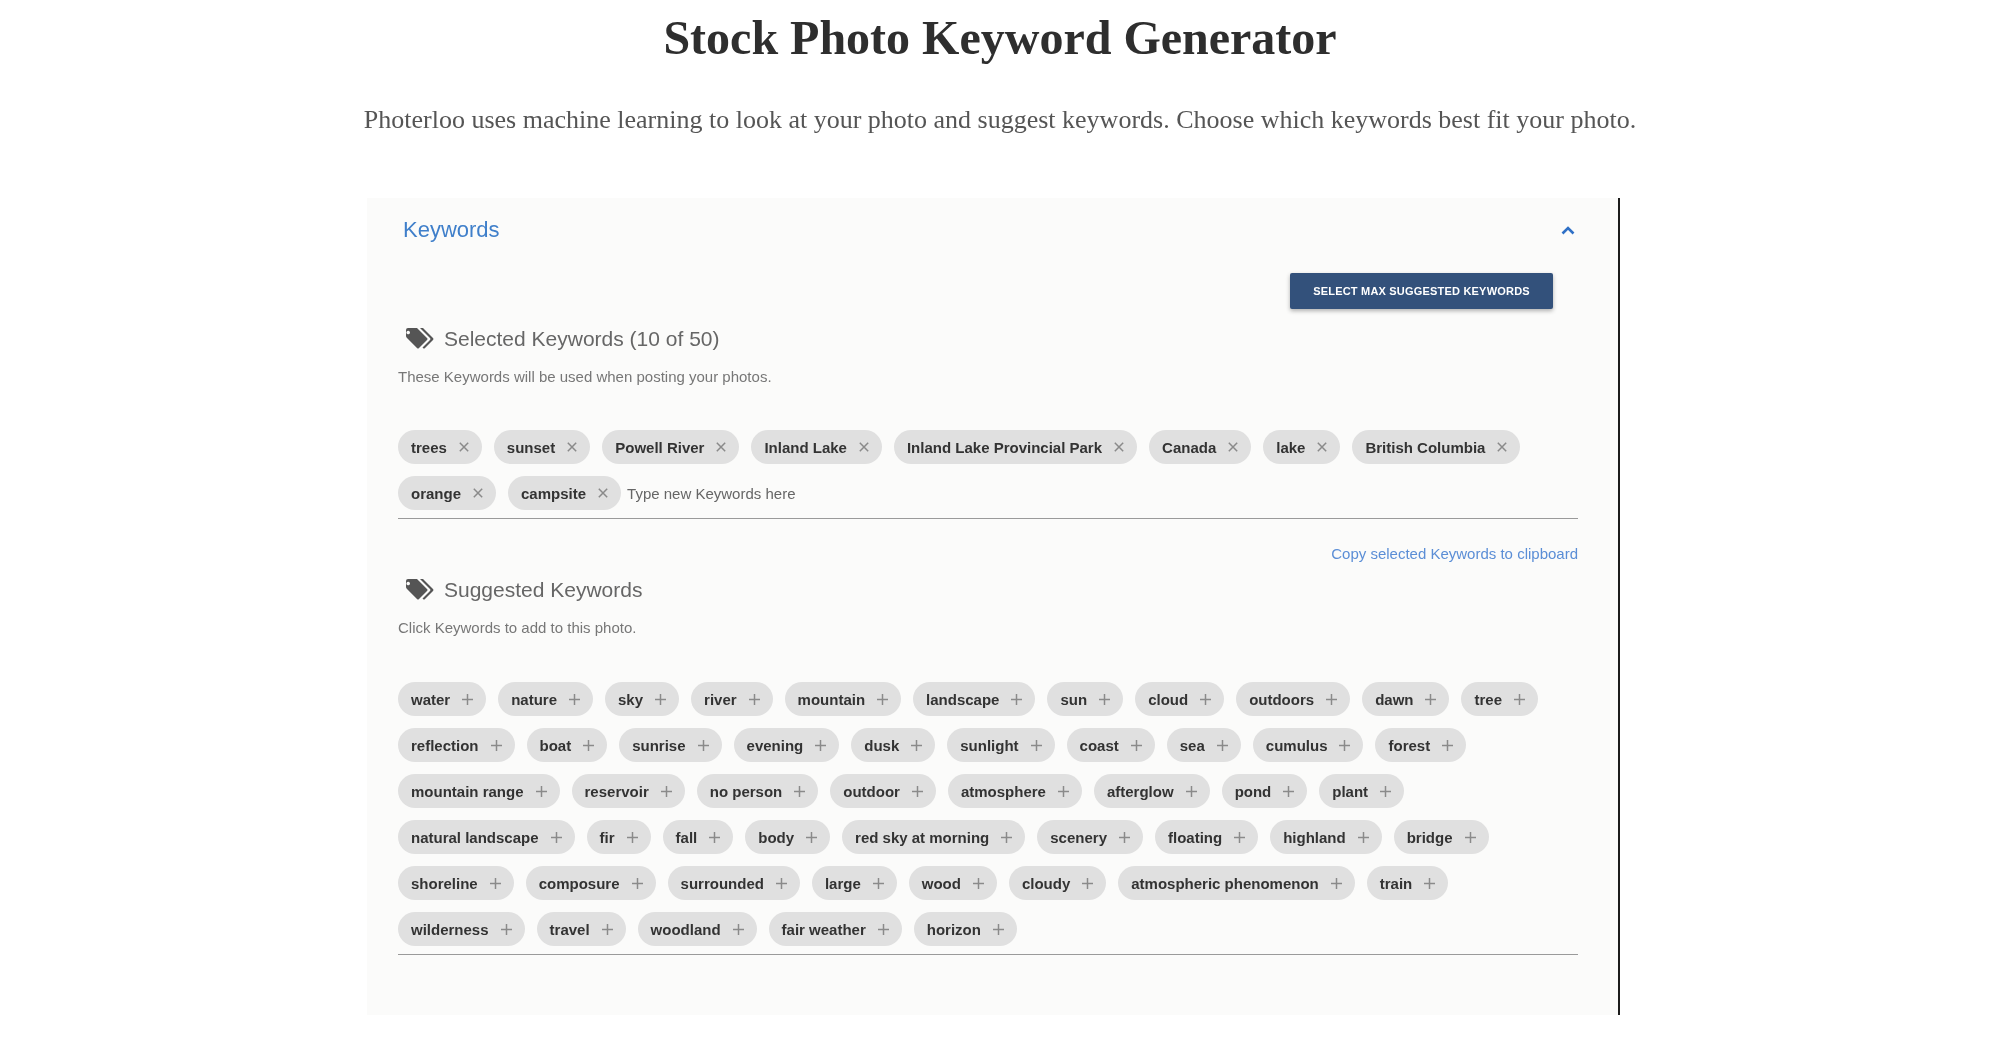 The height and width of the screenshot is (1045, 2000). What do you see at coordinates (1436, 447) in the screenshot?
I see `keyword-chip: British Columbia` at bounding box center [1436, 447].